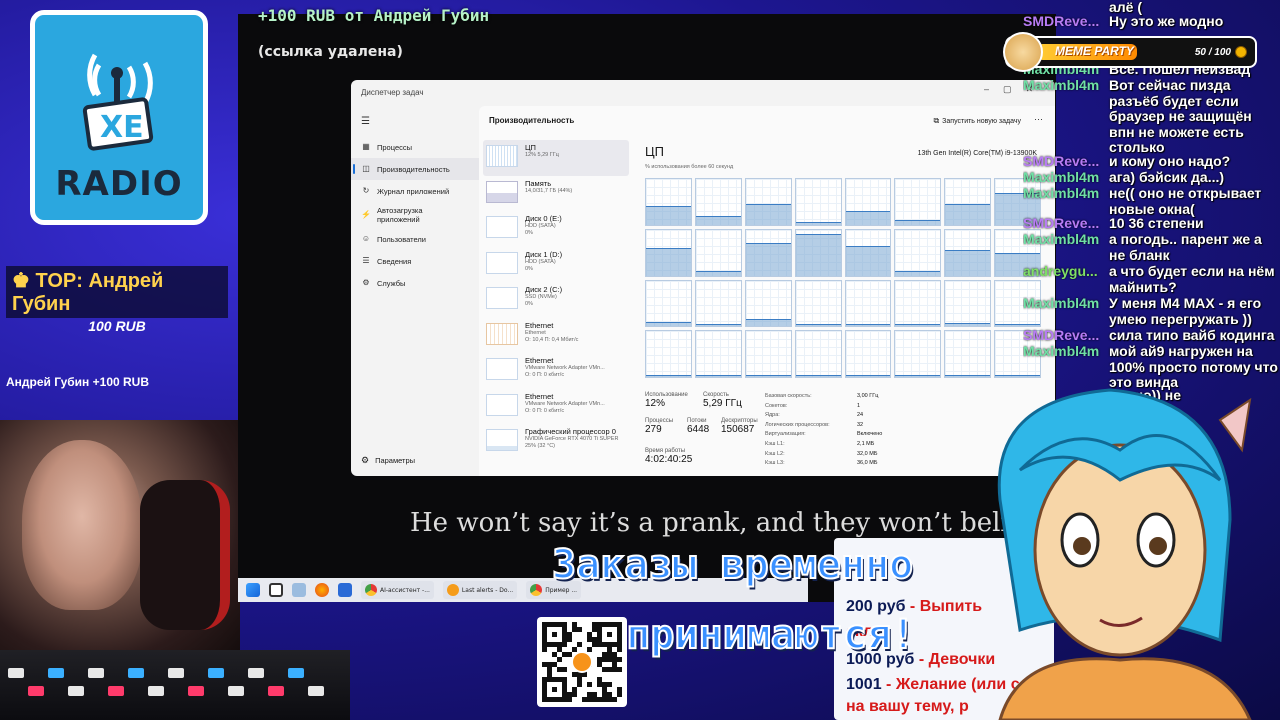 This screenshot has width=1280, height=720. I want to click on streamer-face, so click(82, 525).